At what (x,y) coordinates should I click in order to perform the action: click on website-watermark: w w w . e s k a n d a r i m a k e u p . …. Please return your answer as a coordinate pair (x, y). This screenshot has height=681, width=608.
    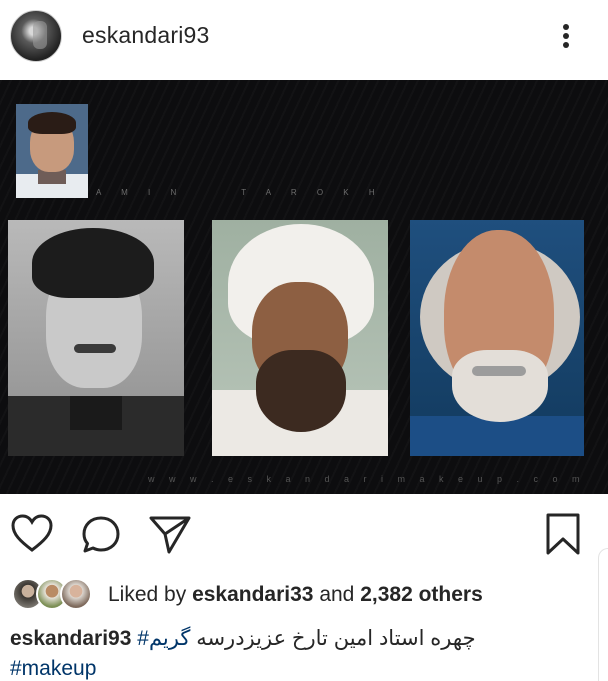
    Looking at the image, I should click on (367, 479).